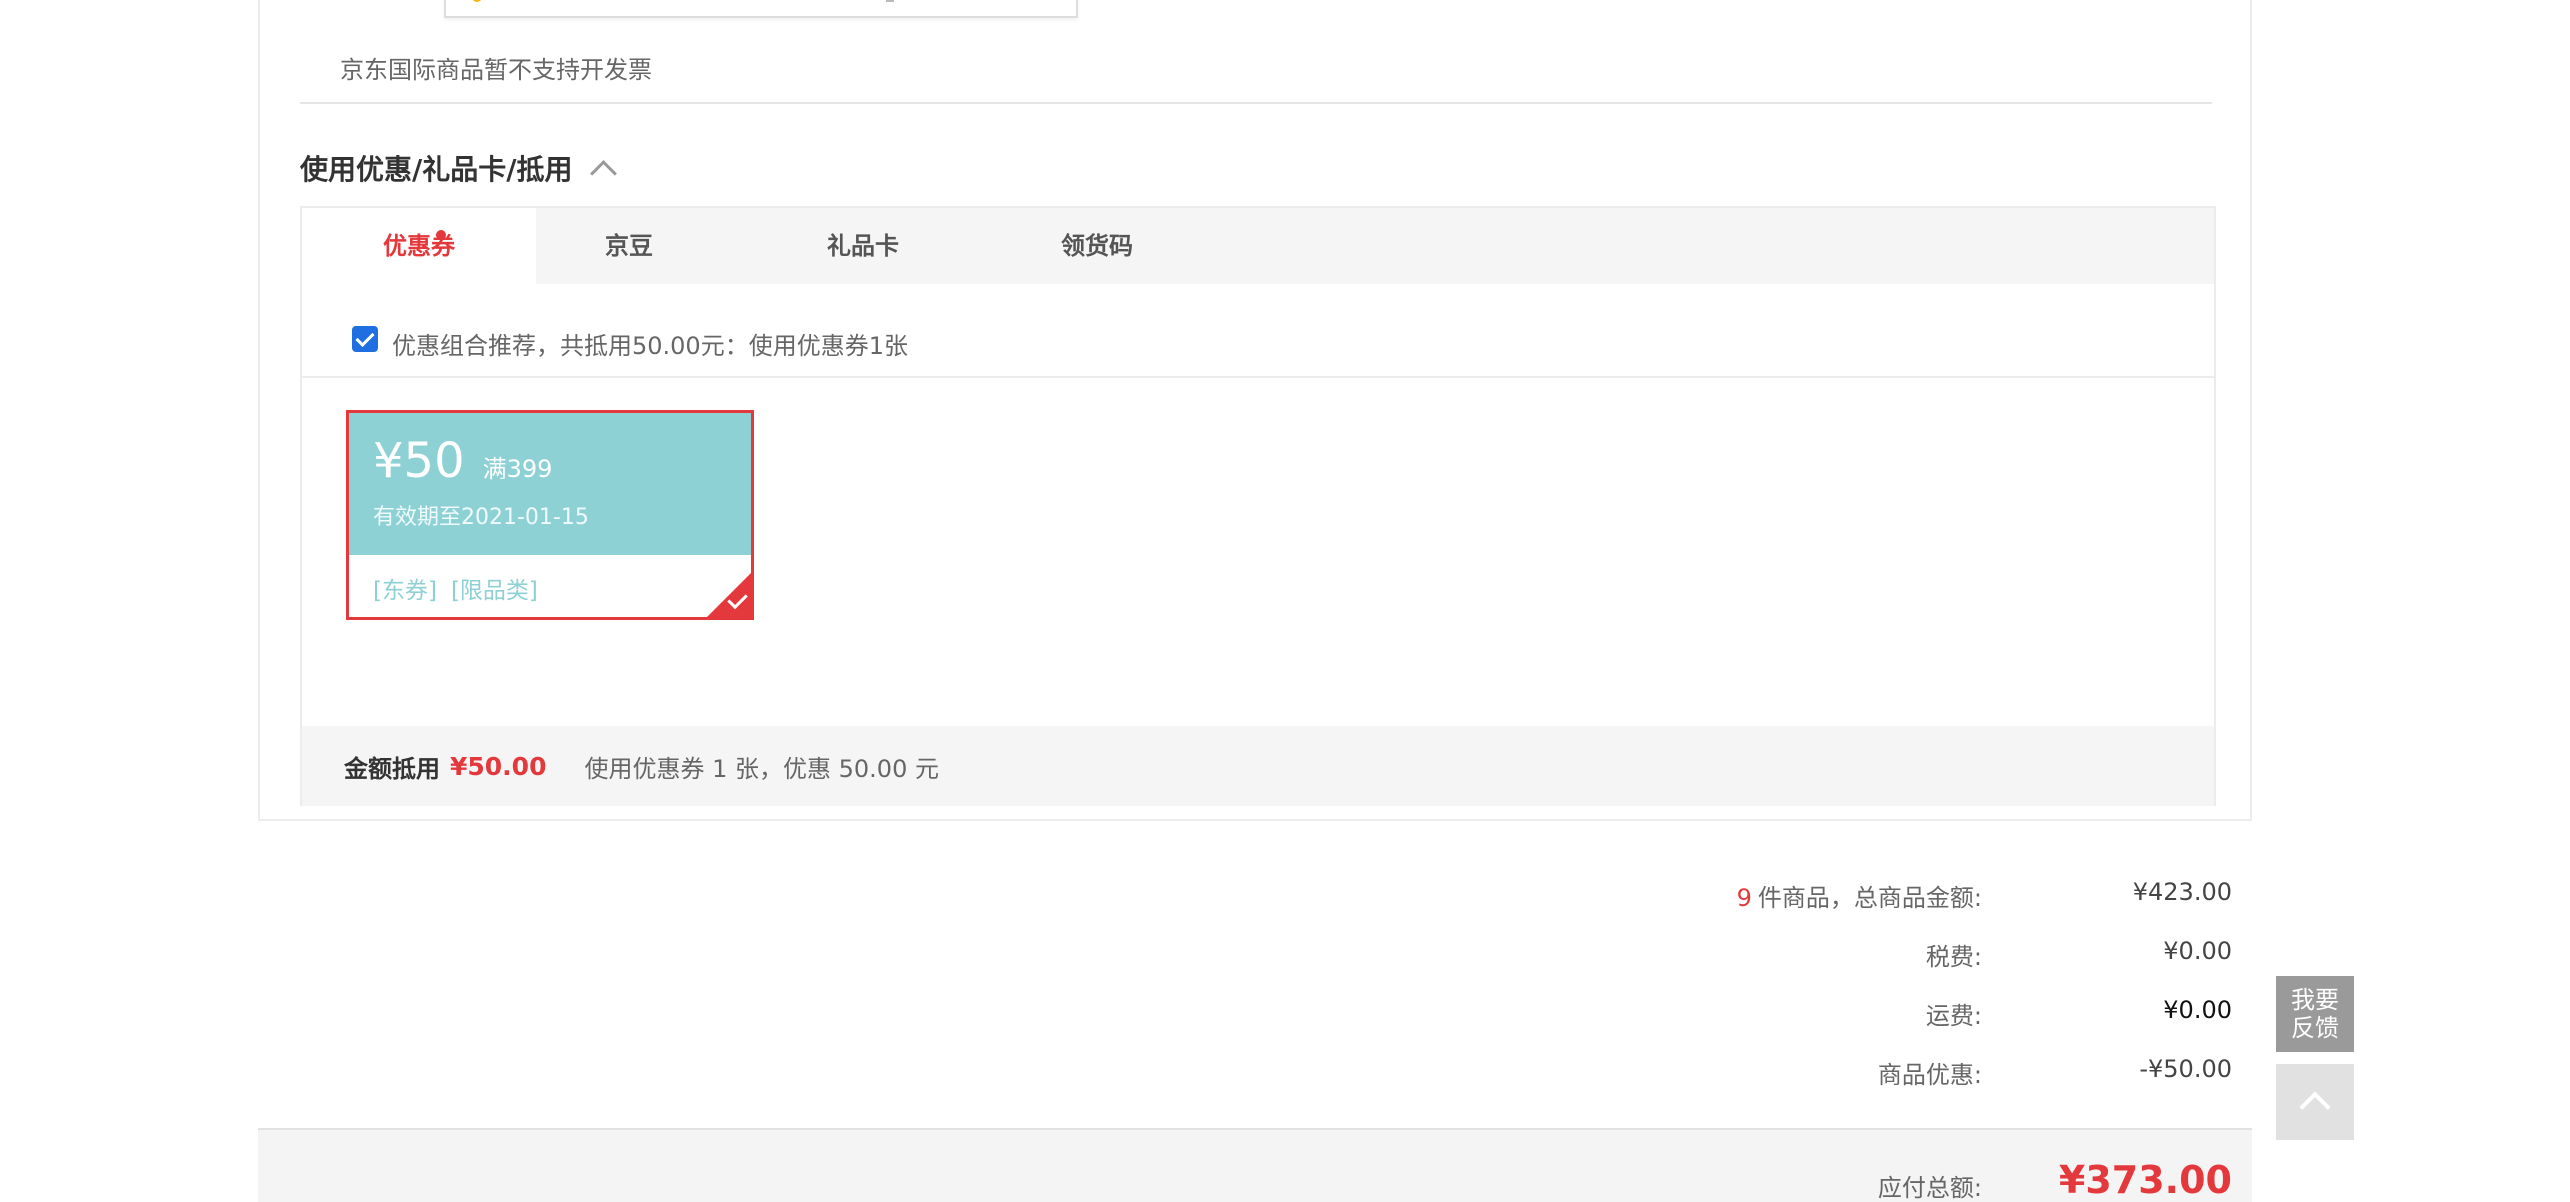 The width and height of the screenshot is (2570, 1202). I want to click on tab-redeem-code-label: 领货码, so click(1097, 246).